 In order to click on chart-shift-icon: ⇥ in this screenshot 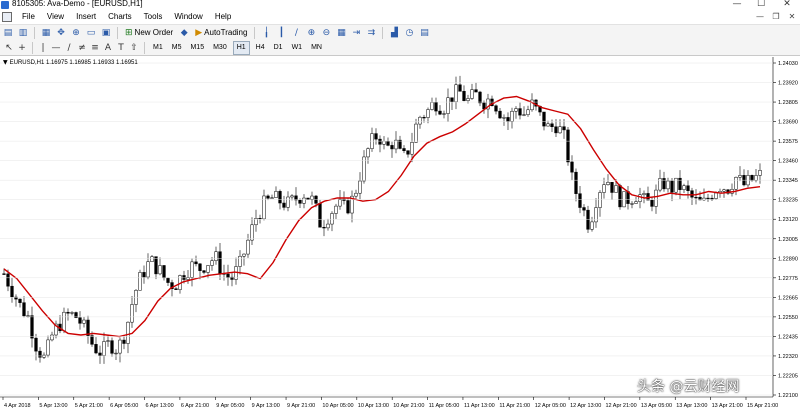, I will do `click(356, 33)`.